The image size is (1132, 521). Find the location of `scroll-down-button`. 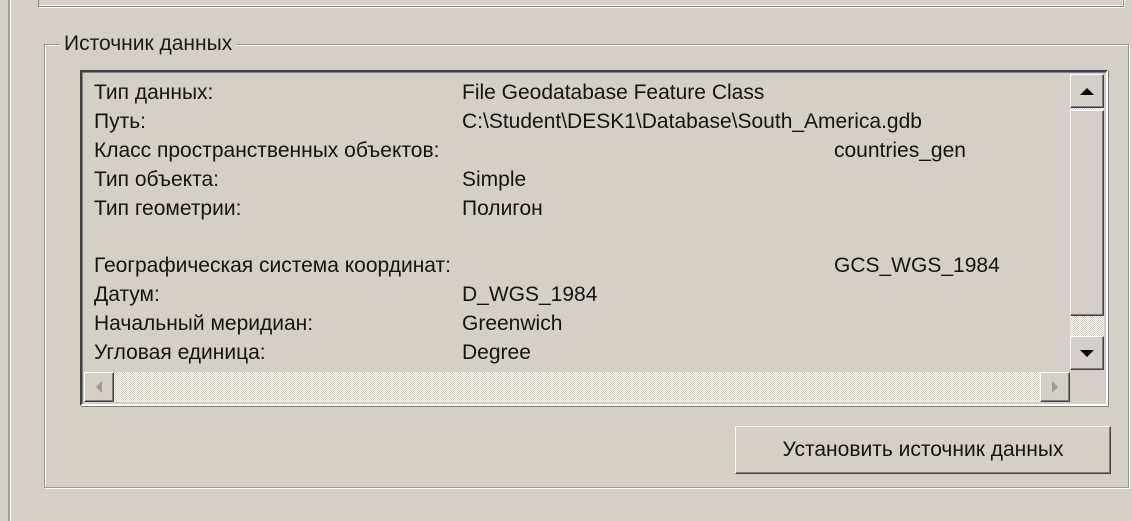

scroll-down-button is located at coordinates (1087, 353).